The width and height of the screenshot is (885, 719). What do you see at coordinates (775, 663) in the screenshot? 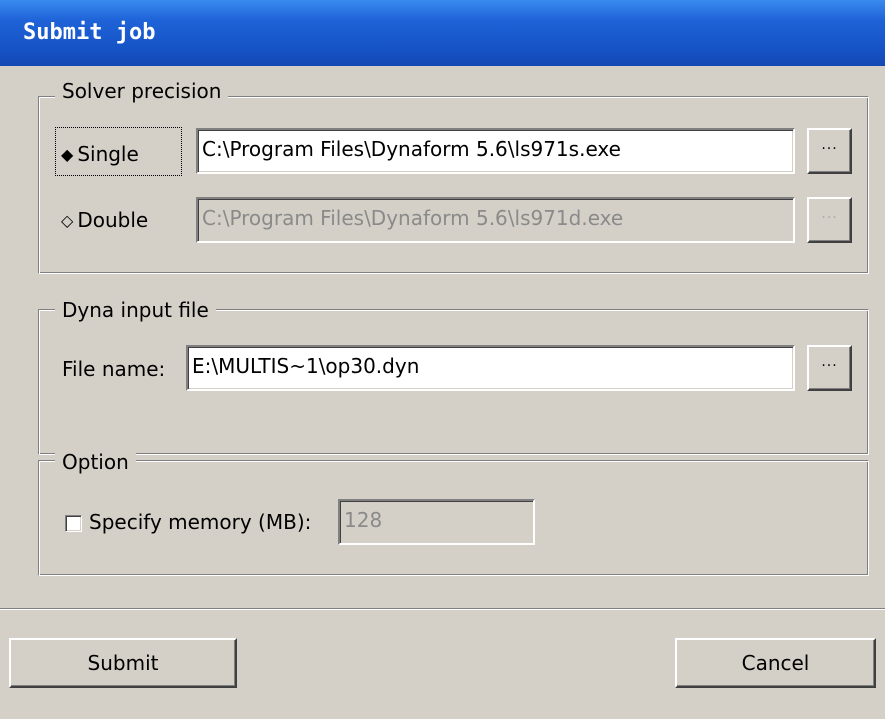
I see `cancel-button: Cancel` at bounding box center [775, 663].